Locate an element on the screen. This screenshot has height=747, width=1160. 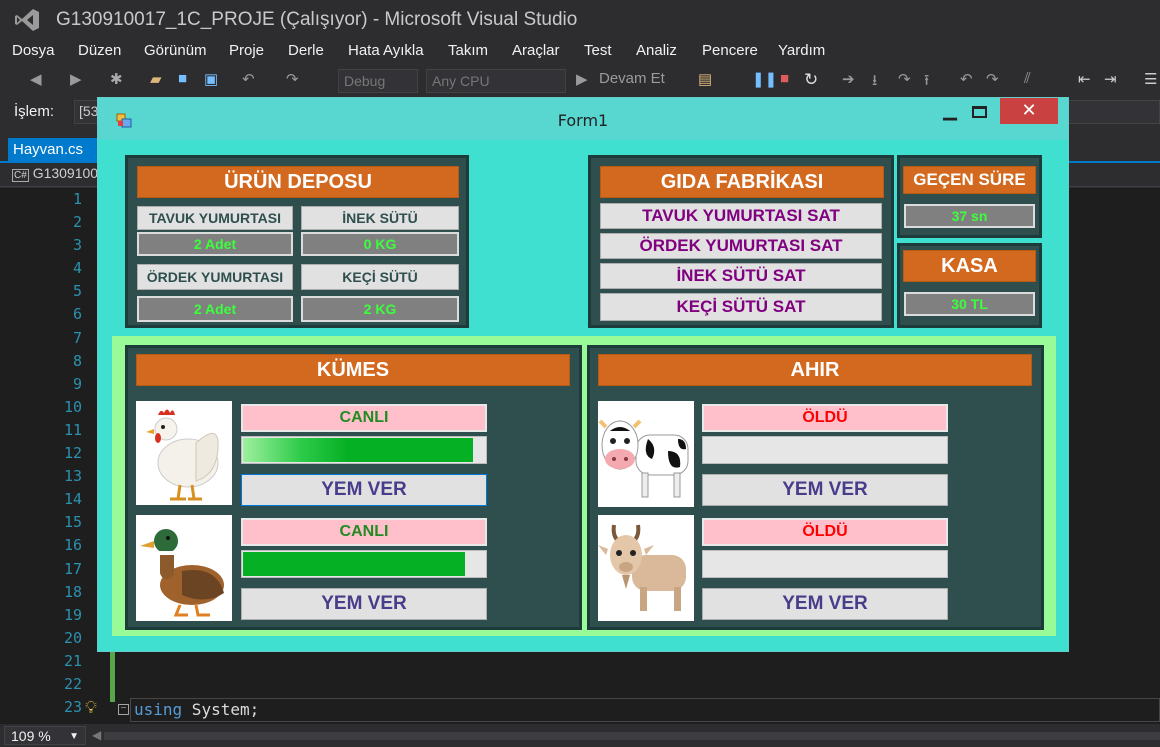
scroll-left-icon: ◀ is located at coordinates (96, 735).